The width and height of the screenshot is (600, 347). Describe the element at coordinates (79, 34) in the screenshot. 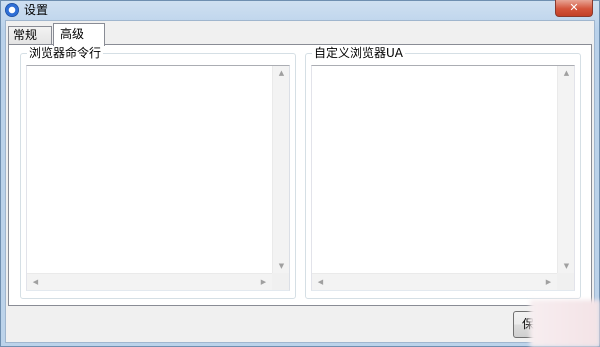

I see `tab-advanced: 高级` at that location.